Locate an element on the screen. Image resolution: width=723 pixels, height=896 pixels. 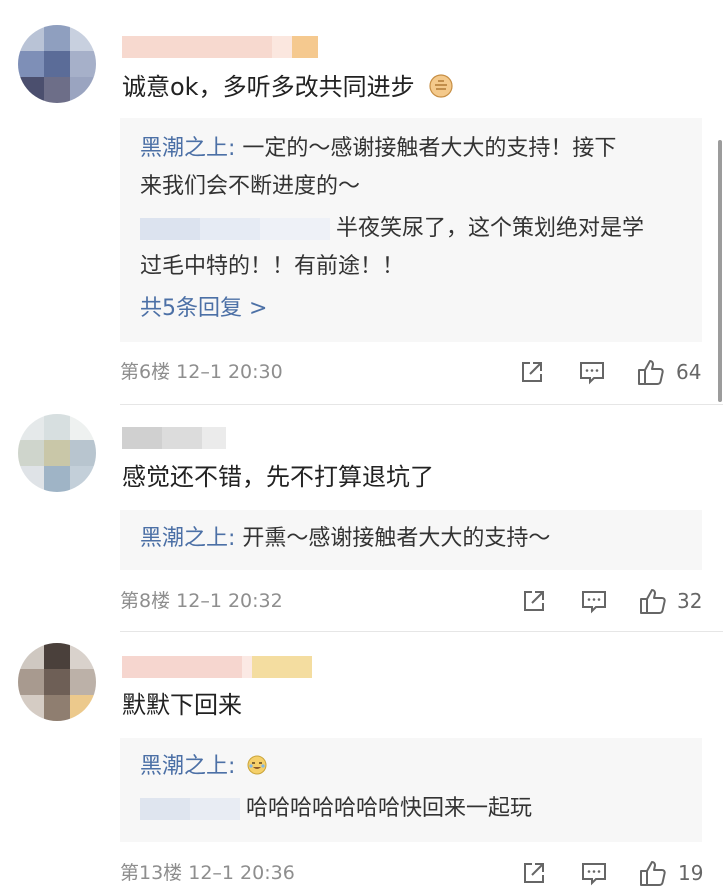
reply-item: 黑潮之上: 一定的～感谢接触者大大的支持！接下 is located at coordinates (378, 148).